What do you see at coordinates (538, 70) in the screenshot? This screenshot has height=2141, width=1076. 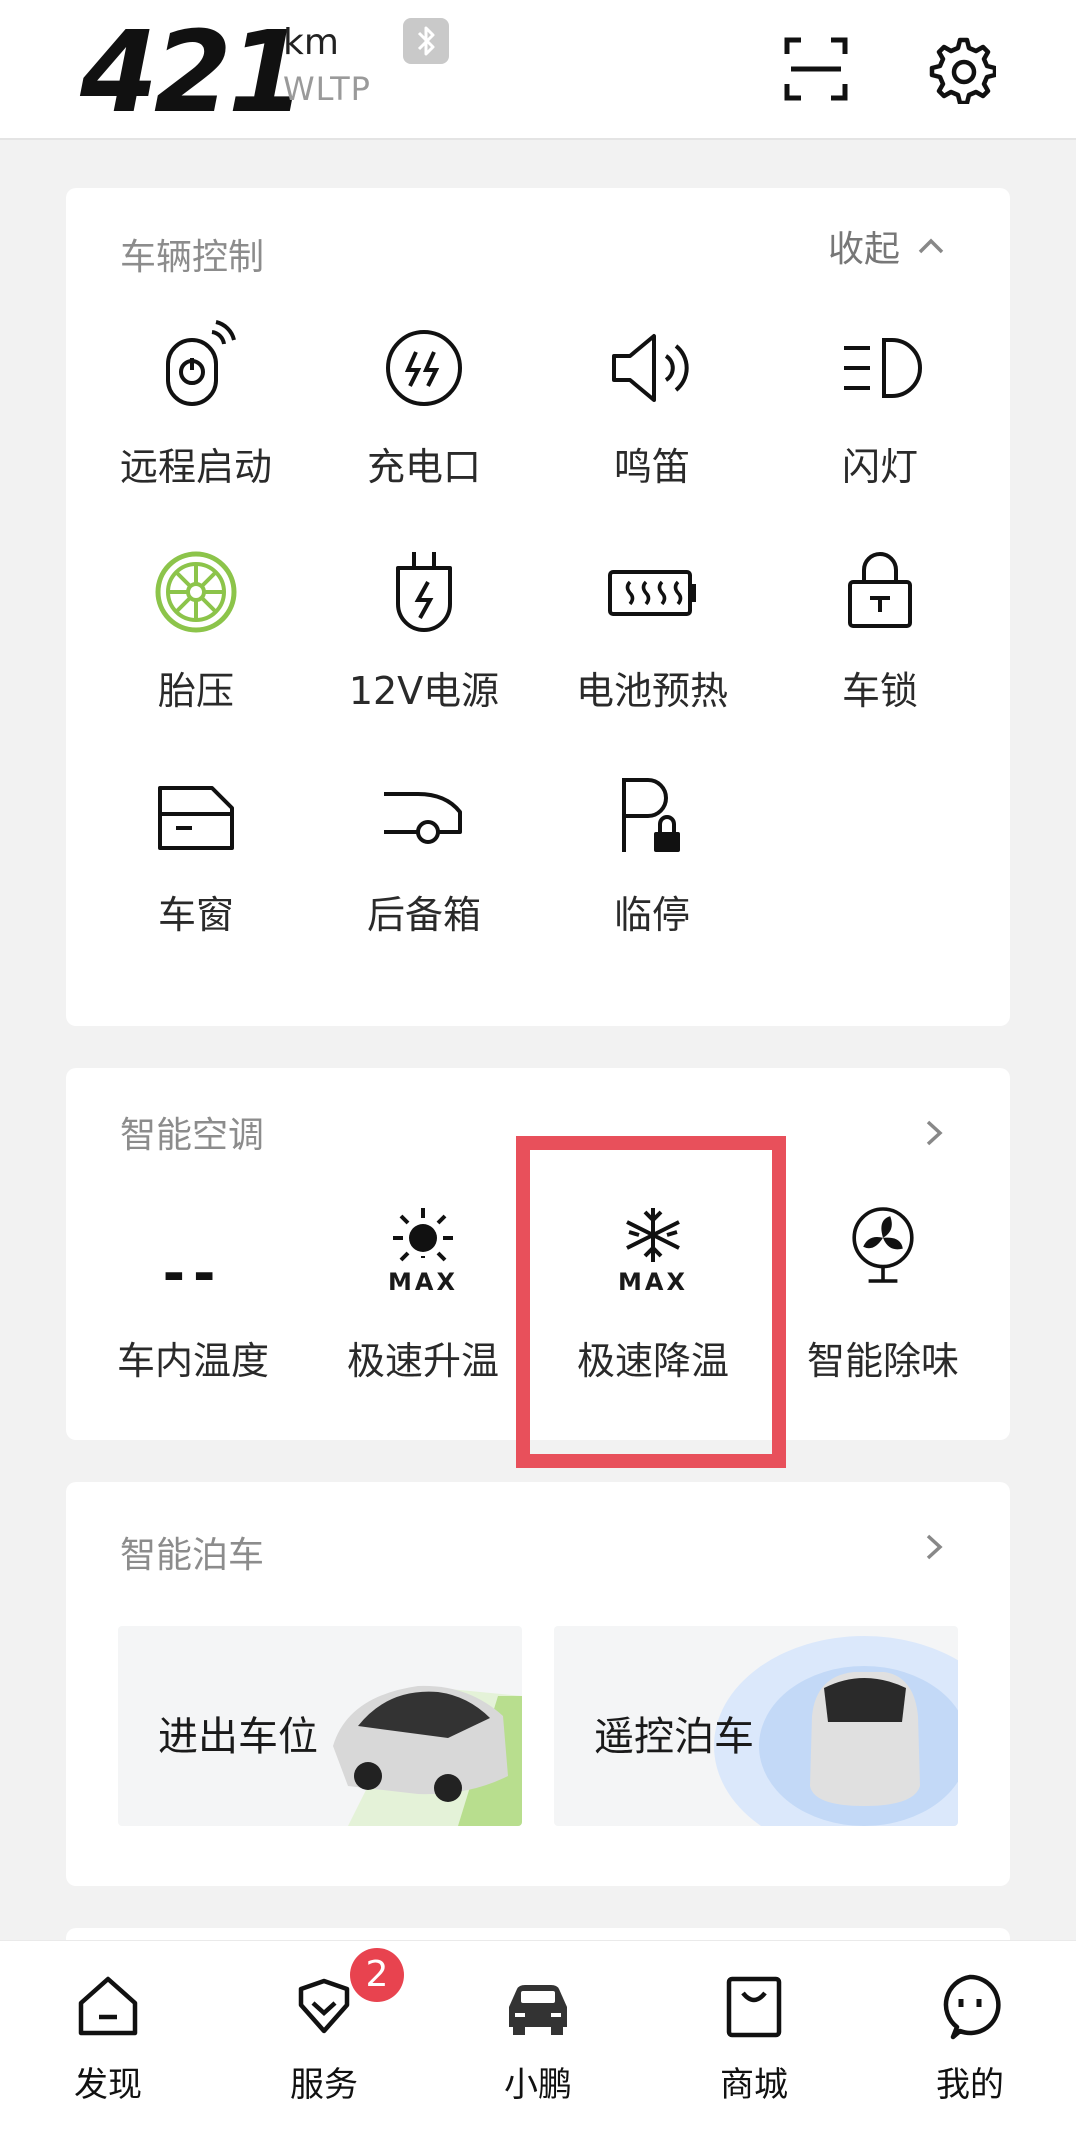 I see `top-bar: 421 km WLTP` at bounding box center [538, 70].